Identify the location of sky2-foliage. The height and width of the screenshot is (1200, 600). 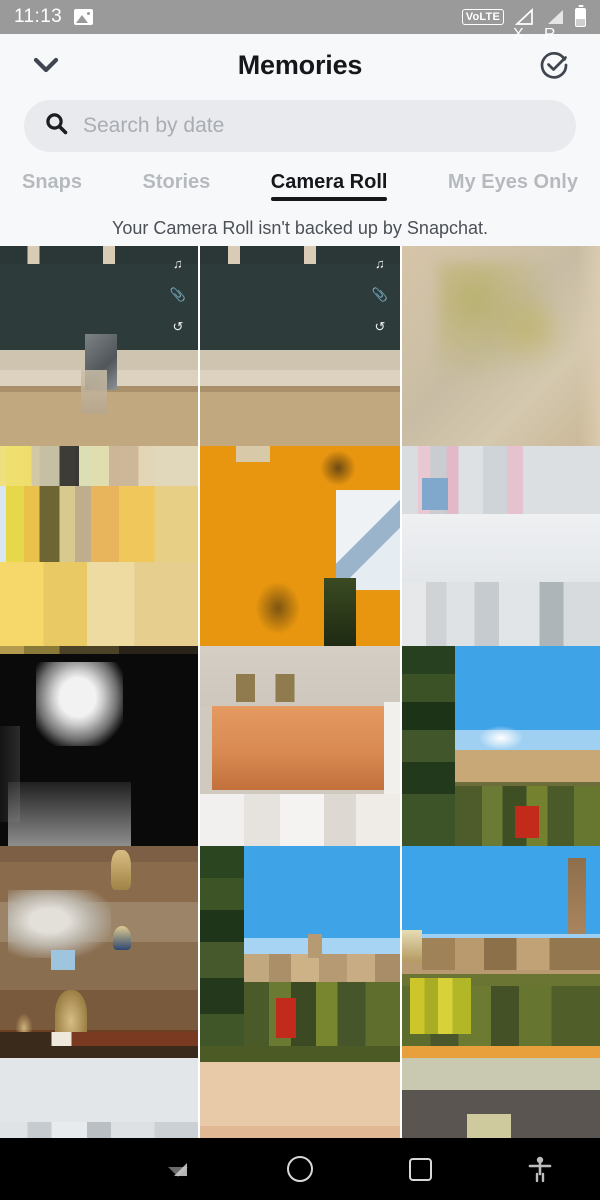
(322, 1014).